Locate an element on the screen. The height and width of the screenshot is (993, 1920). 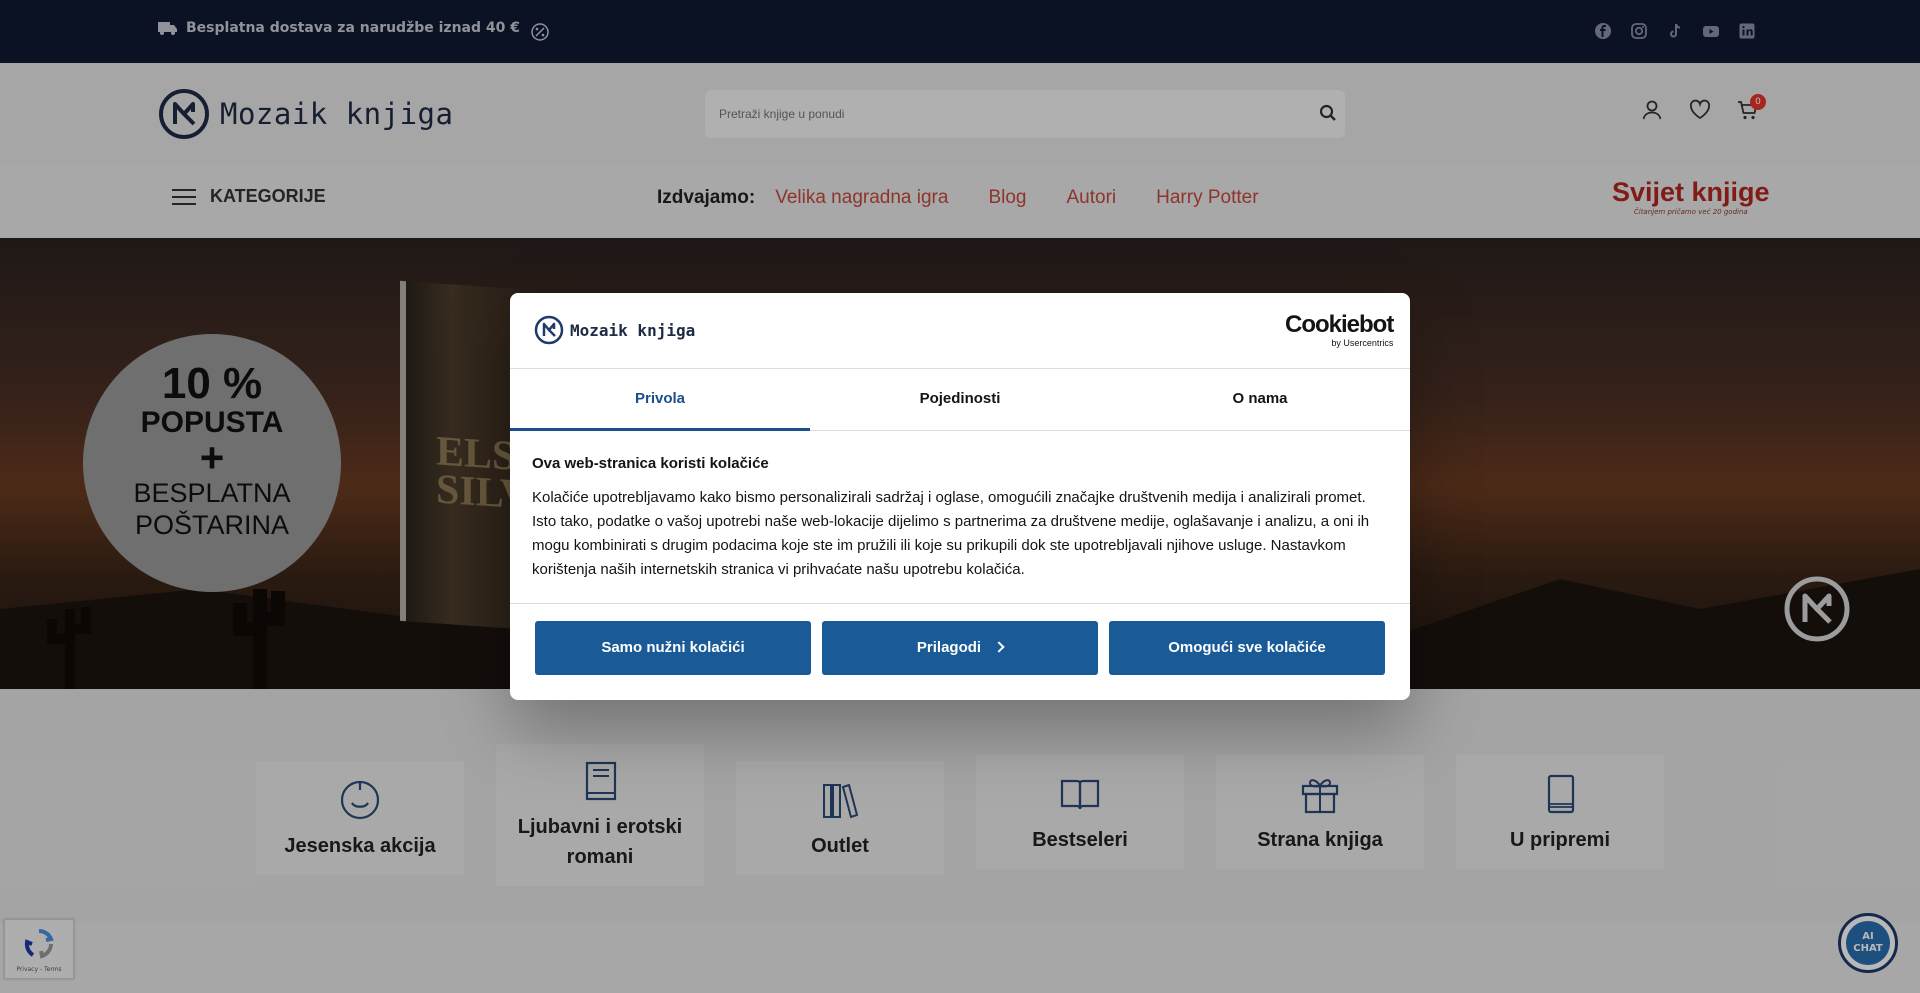
necessary-cookies-button: Samo nužni kolačići is located at coordinates (673, 648).